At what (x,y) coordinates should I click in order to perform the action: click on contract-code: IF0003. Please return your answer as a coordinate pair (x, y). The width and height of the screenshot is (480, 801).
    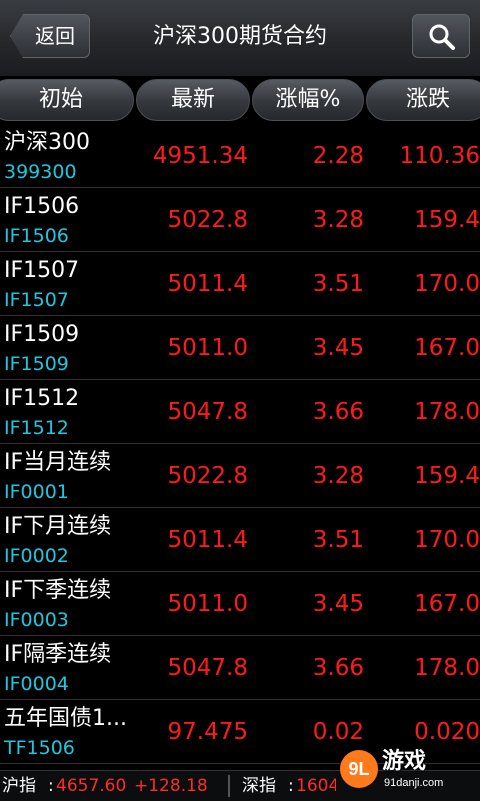
    Looking at the image, I should click on (36, 620).